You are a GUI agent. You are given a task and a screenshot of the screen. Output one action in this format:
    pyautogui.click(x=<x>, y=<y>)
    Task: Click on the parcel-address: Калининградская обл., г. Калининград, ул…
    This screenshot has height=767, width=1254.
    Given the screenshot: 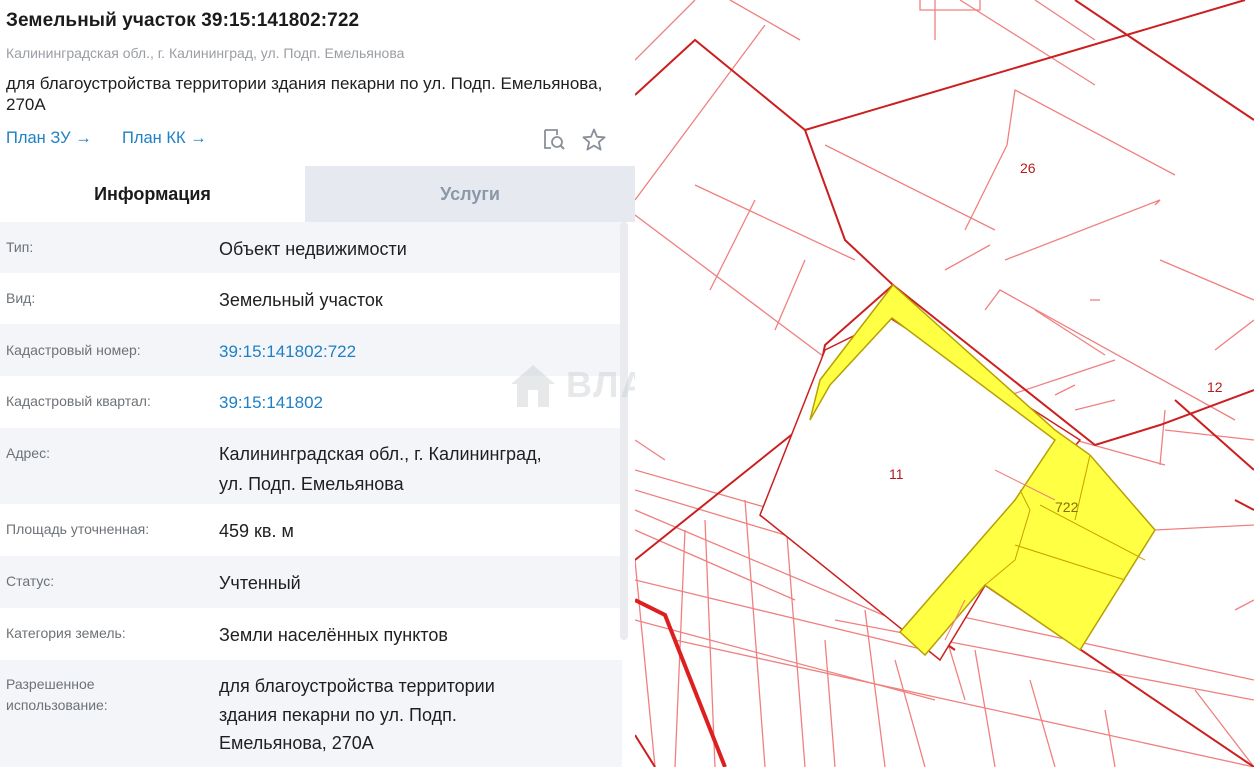 What is the action you would take?
    pyautogui.click(x=205, y=53)
    